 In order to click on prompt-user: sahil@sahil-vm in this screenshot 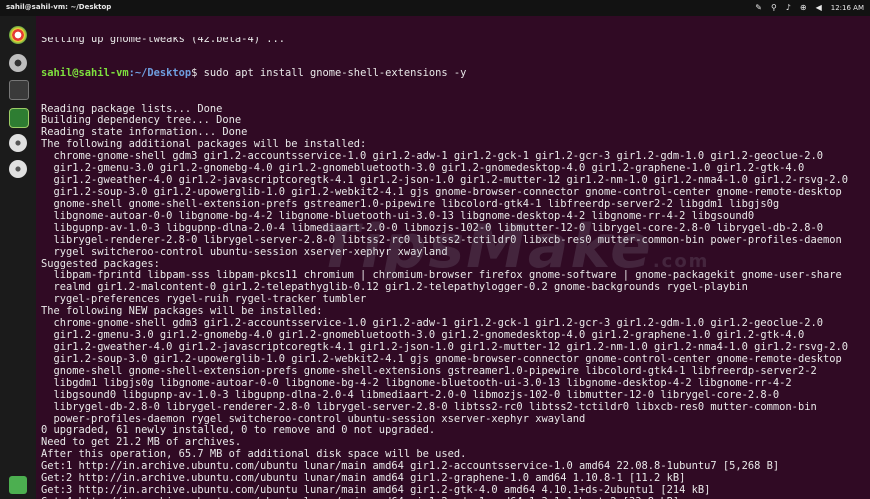, I will do `click(85, 72)`.